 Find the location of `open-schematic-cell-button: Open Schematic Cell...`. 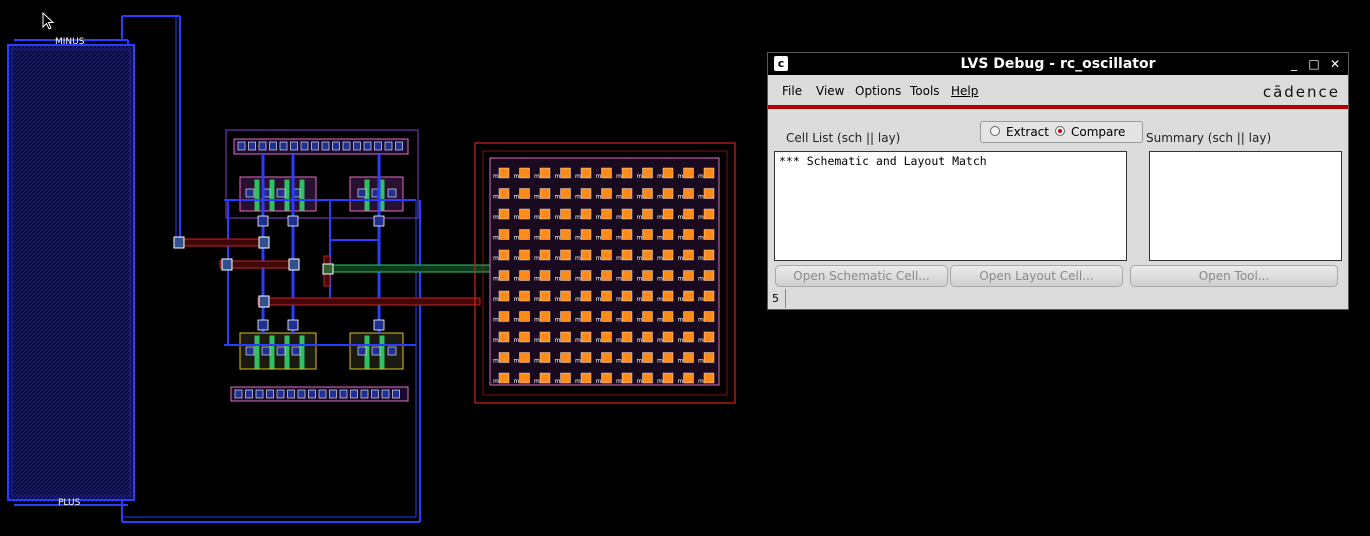

open-schematic-cell-button: Open Schematic Cell... is located at coordinates (861, 276).